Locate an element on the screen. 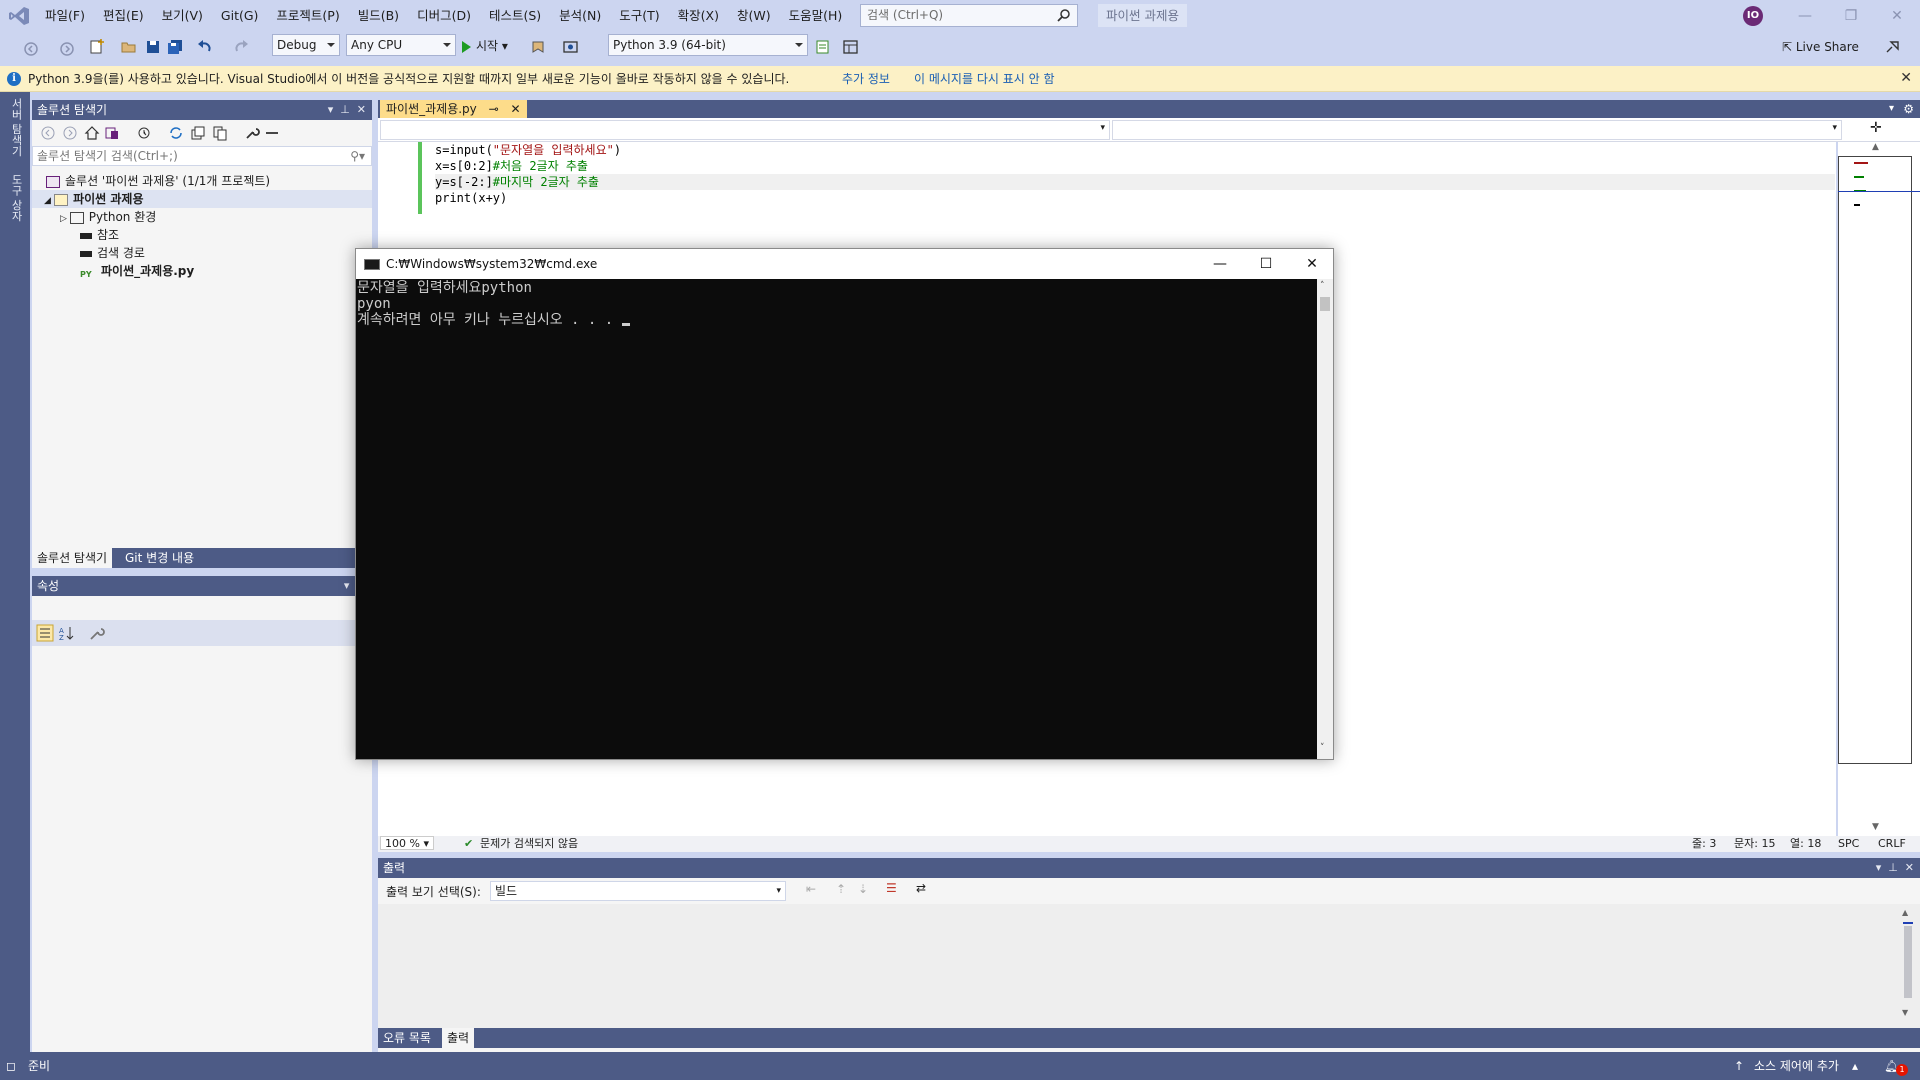  tab-solution-explorer: 솔루션 탐색기 is located at coordinates (72, 558).